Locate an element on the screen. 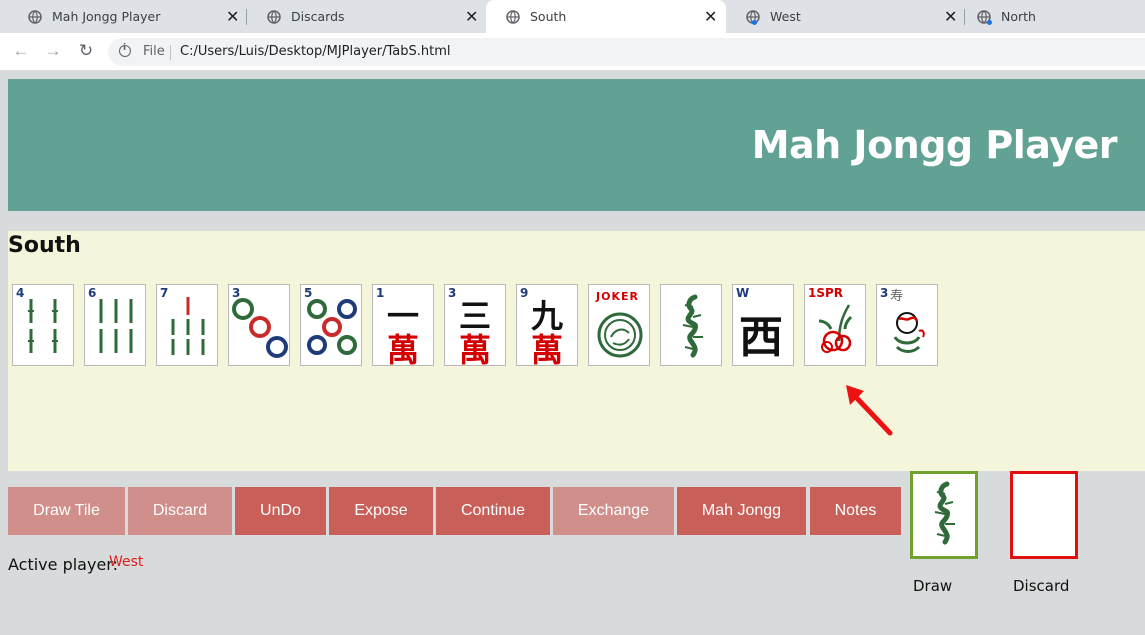 The height and width of the screenshot is (635, 1145). tile-index: W is located at coordinates (743, 293).